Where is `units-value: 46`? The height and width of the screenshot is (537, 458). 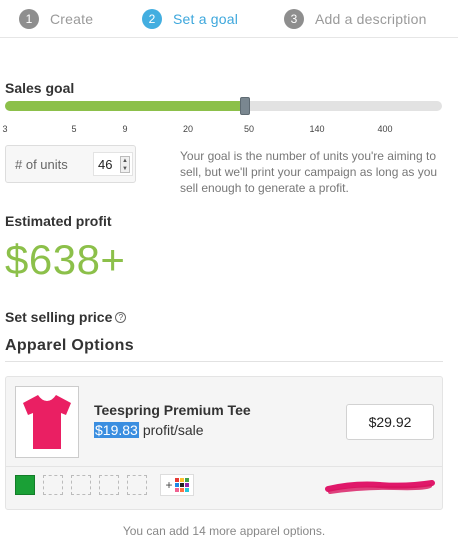
units-value: 46 is located at coordinates (105, 164).